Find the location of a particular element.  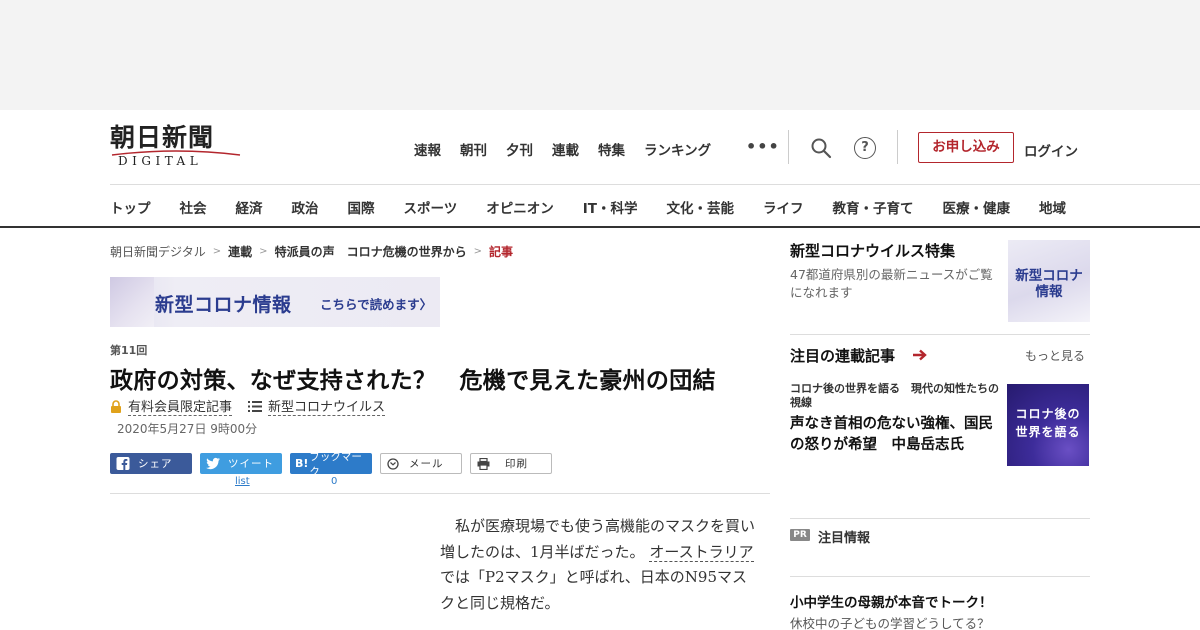

hatena-bookmark-button: B! ブックマーク is located at coordinates (331, 464).